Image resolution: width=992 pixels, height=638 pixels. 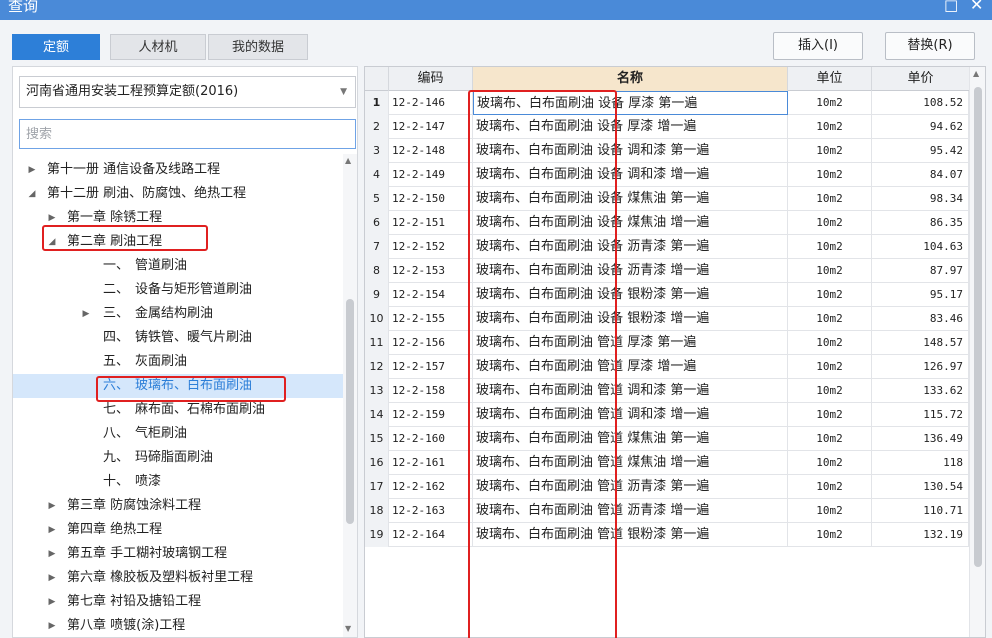 I want to click on cell-code: 12-2-163, so click(x=431, y=511).